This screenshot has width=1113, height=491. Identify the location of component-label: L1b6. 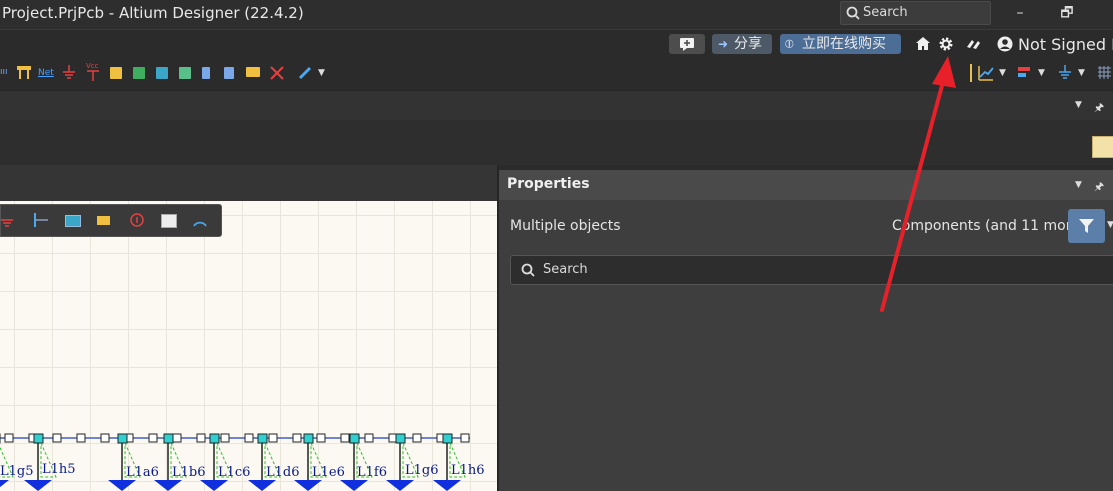
(189, 472).